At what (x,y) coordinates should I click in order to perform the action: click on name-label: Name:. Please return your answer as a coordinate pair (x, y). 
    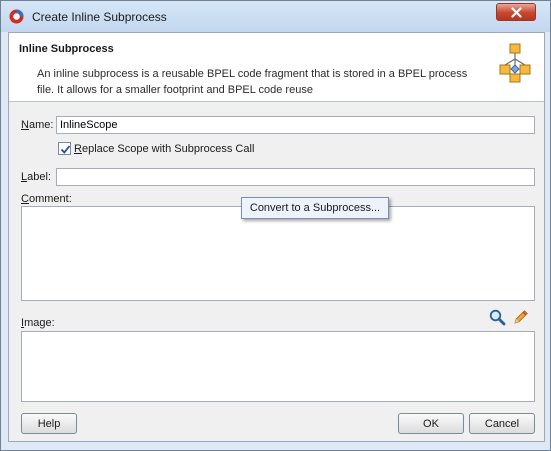
    Looking at the image, I should click on (37, 125).